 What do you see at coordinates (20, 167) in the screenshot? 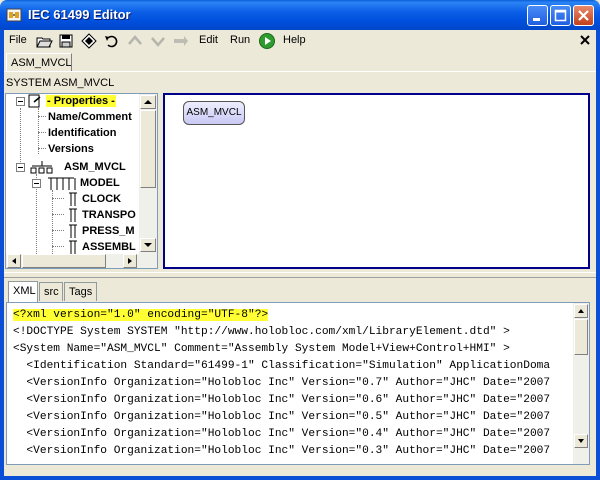
I see `collapse-system-icon` at bounding box center [20, 167].